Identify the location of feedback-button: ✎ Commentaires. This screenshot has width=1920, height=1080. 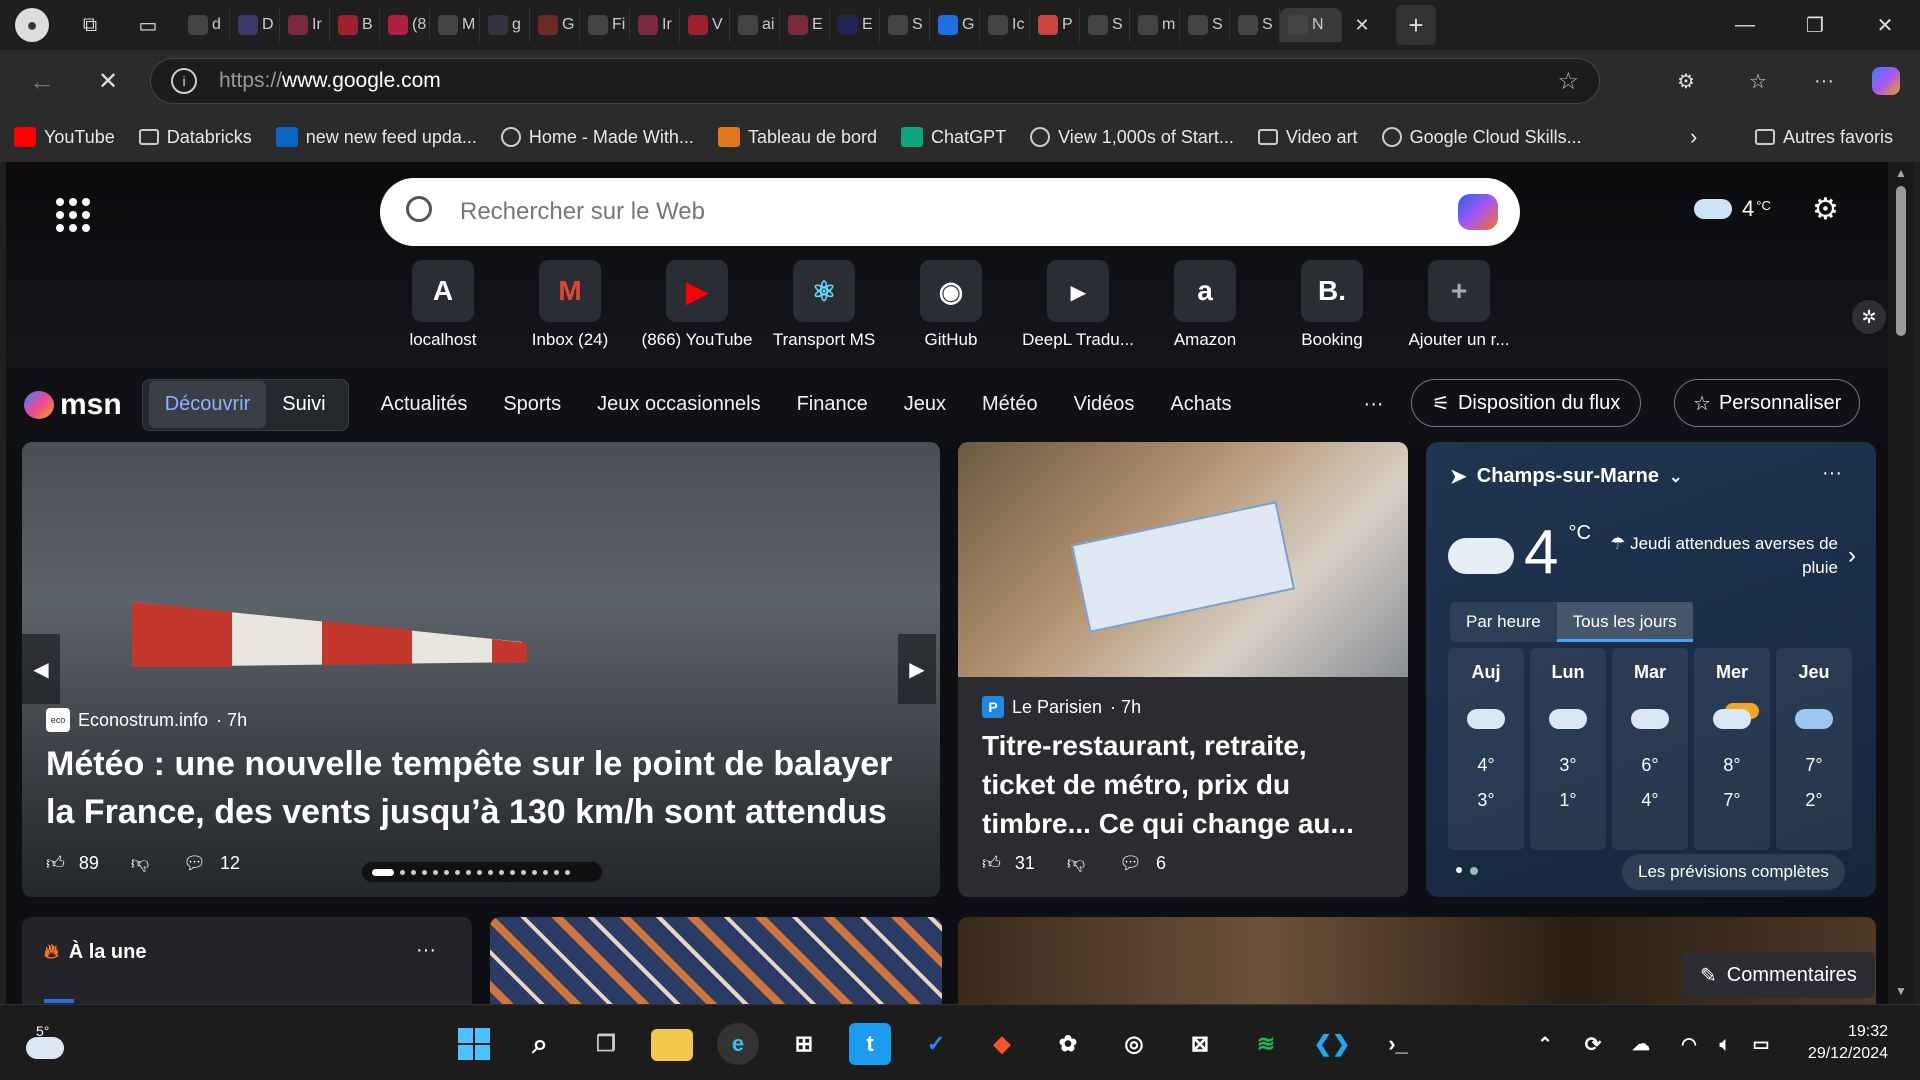
(1778, 975).